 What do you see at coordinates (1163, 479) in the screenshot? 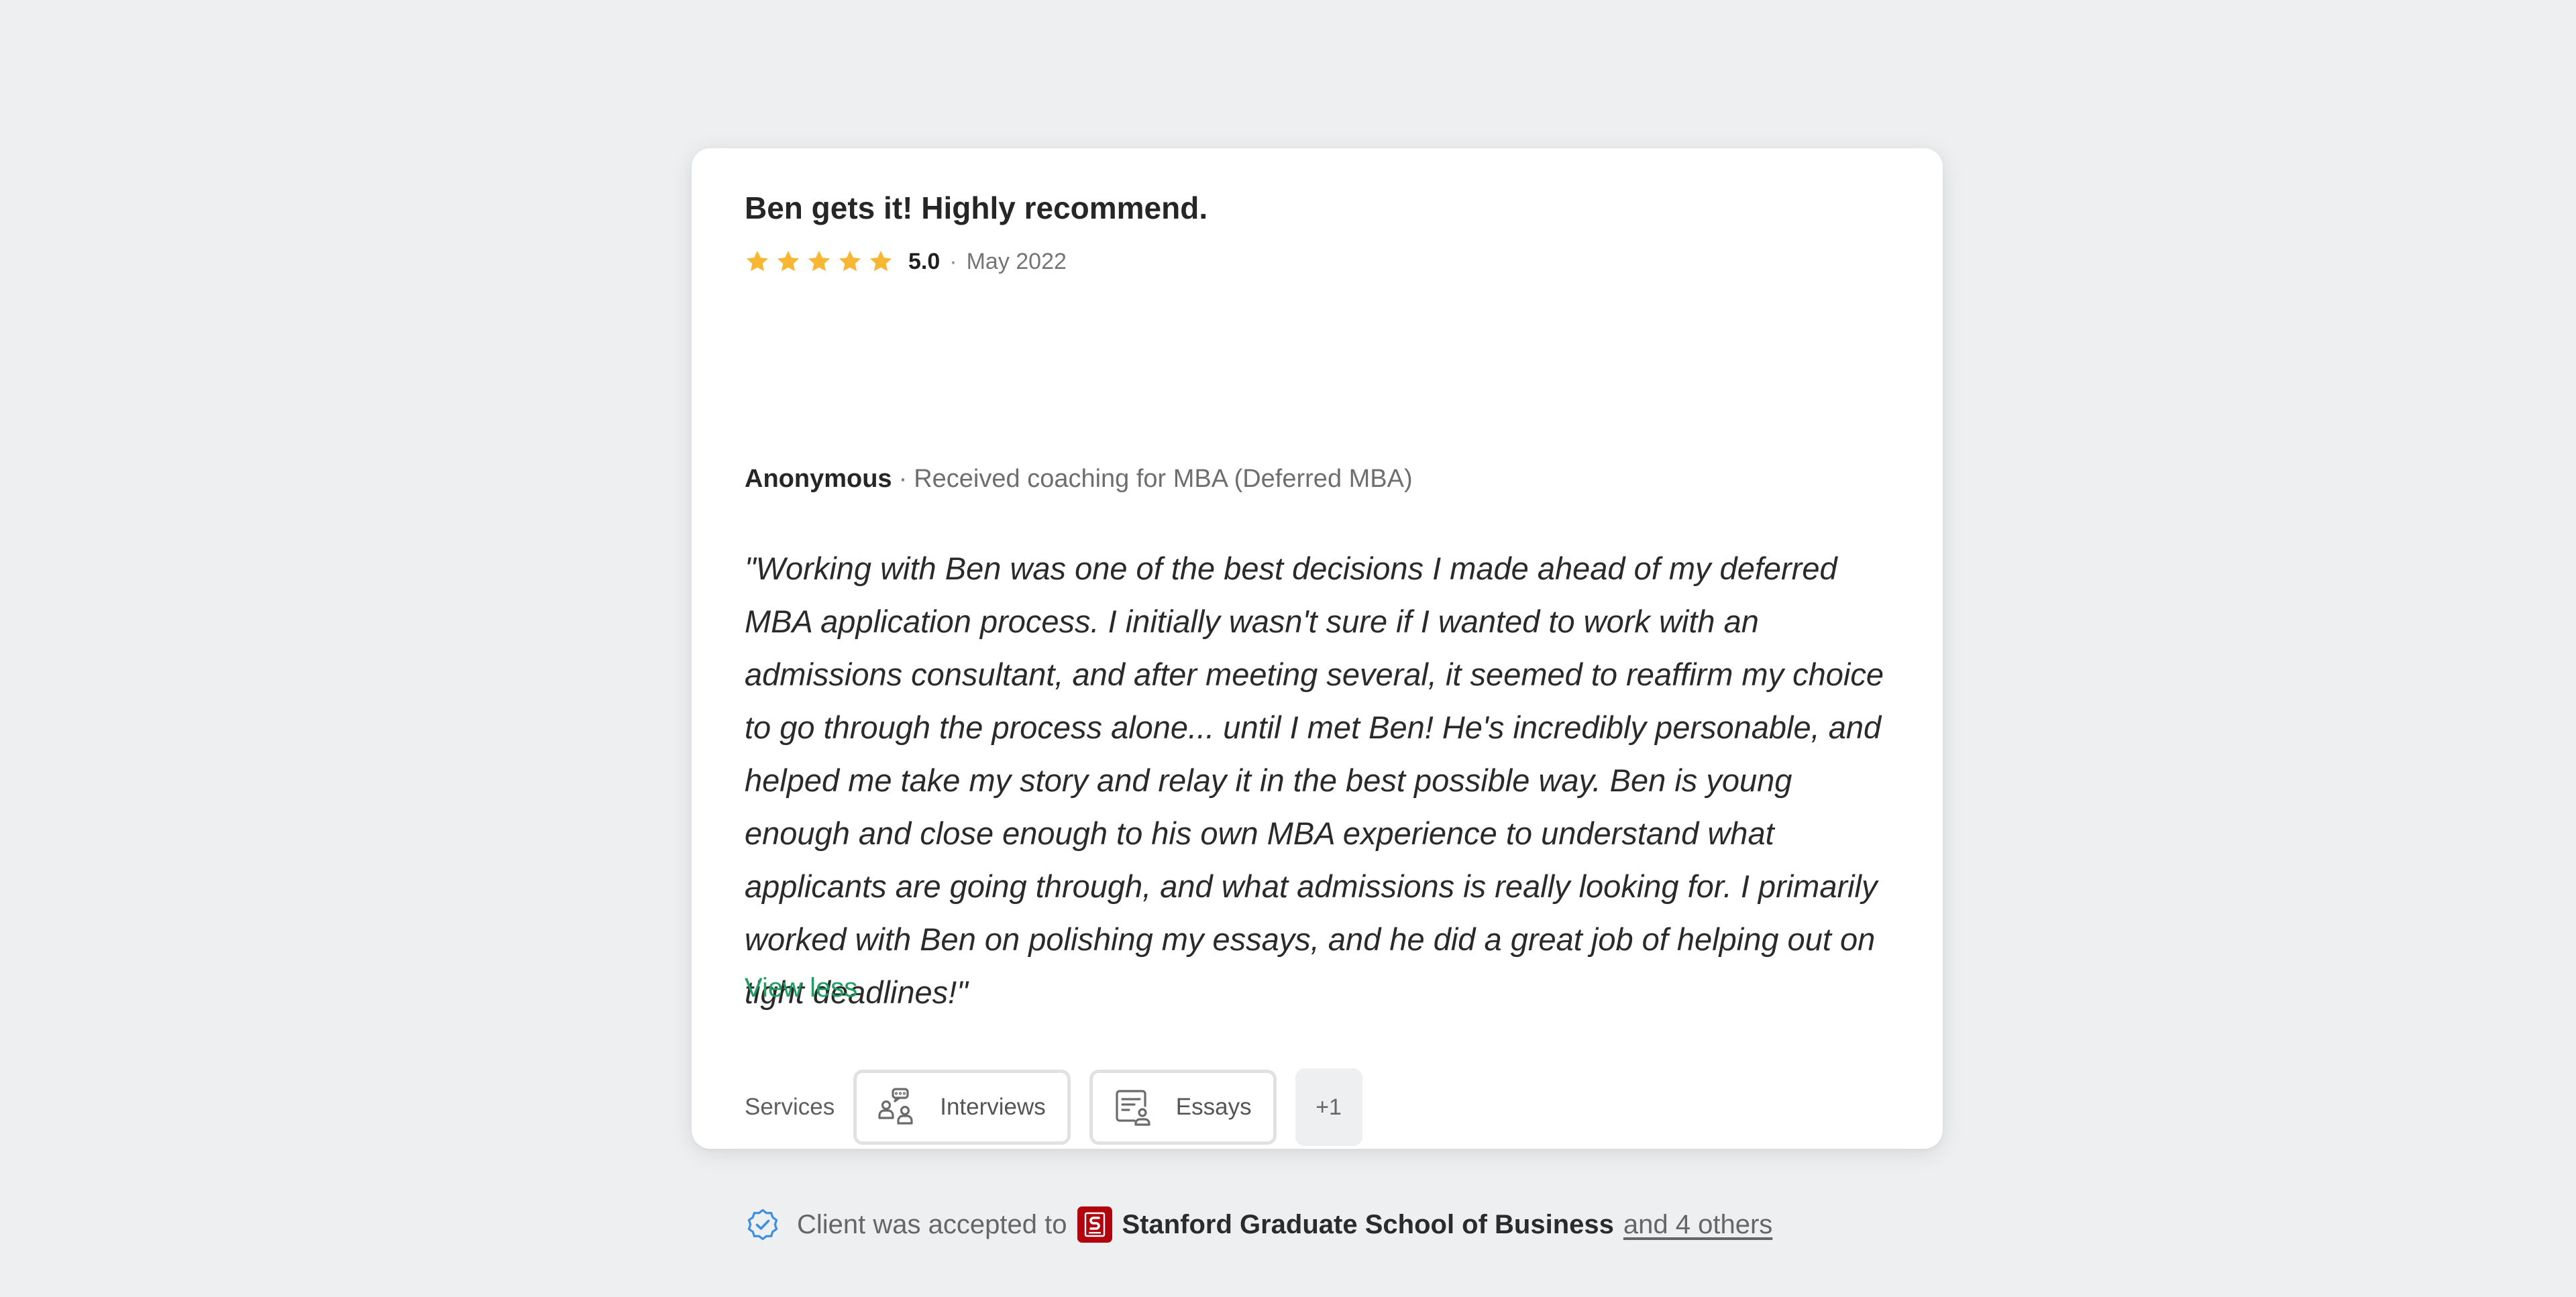
I see `coaching-description: Received coaching for MBA (Deferred MBA)` at bounding box center [1163, 479].